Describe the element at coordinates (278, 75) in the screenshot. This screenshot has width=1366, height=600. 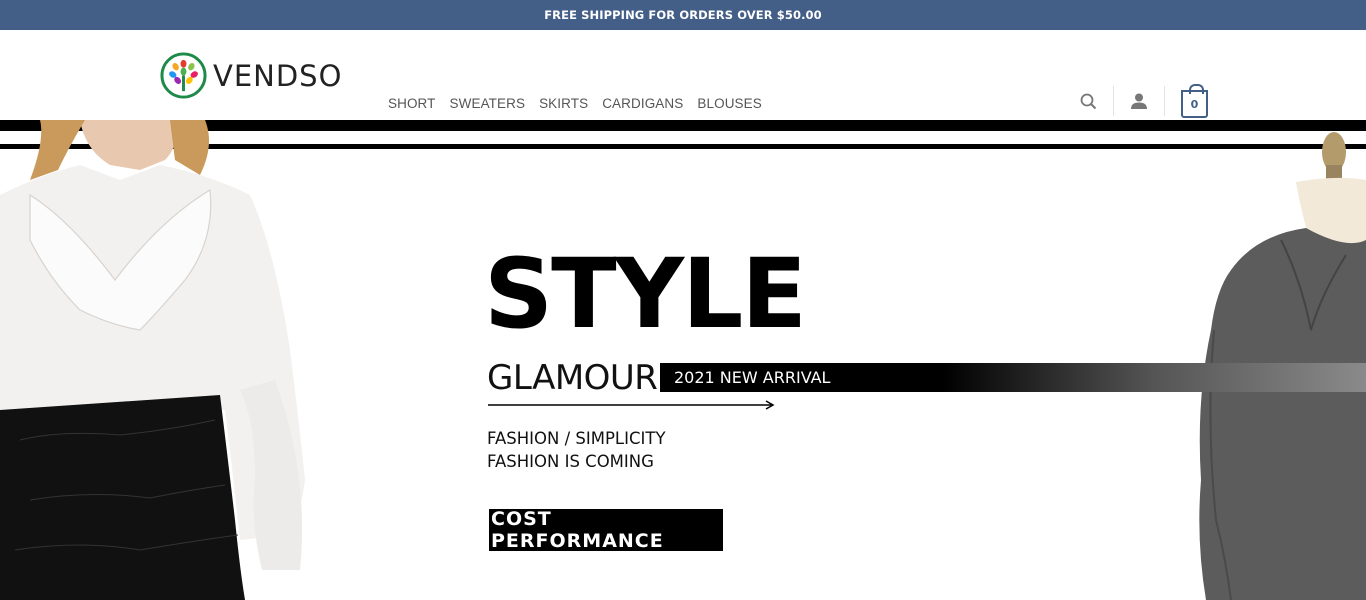
I see `brand-name: VENDSO` at that location.